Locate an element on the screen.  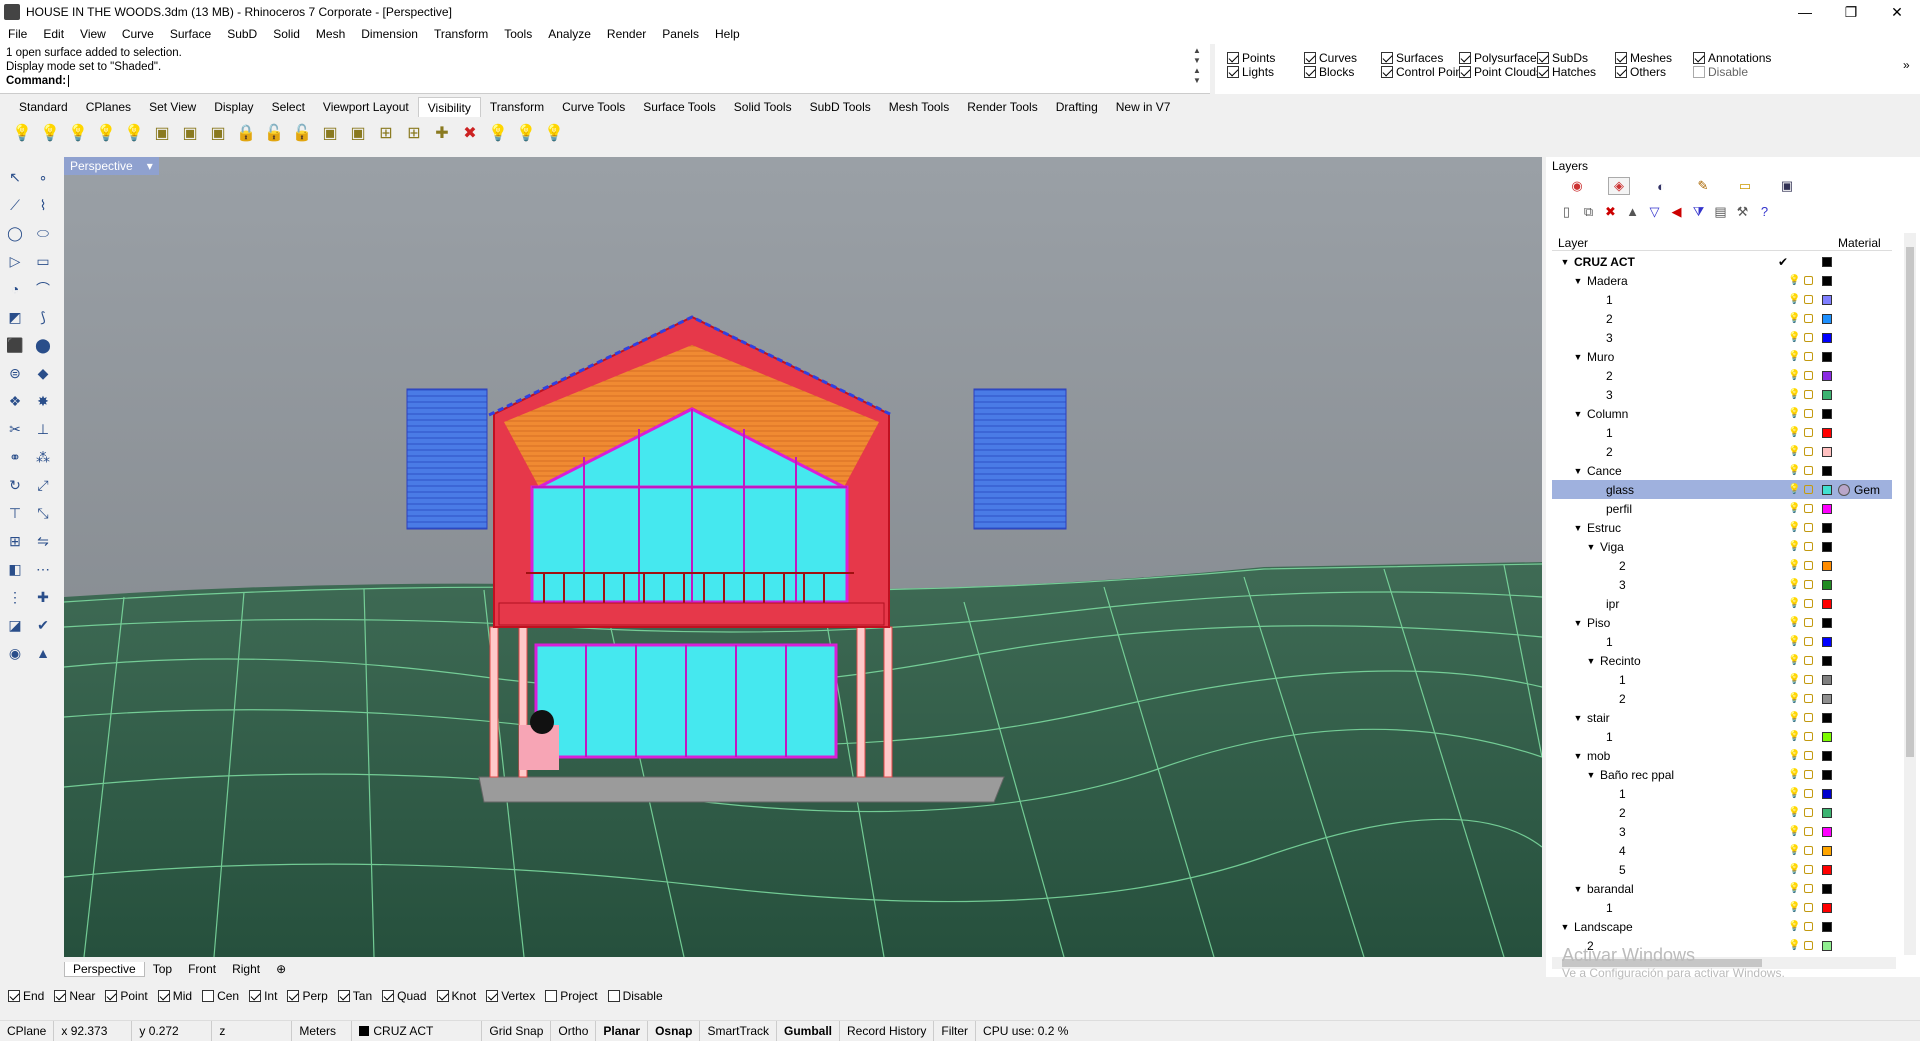
toolbar-tab-mesh-tools: Mesh Tools is located at coordinates (919, 107).